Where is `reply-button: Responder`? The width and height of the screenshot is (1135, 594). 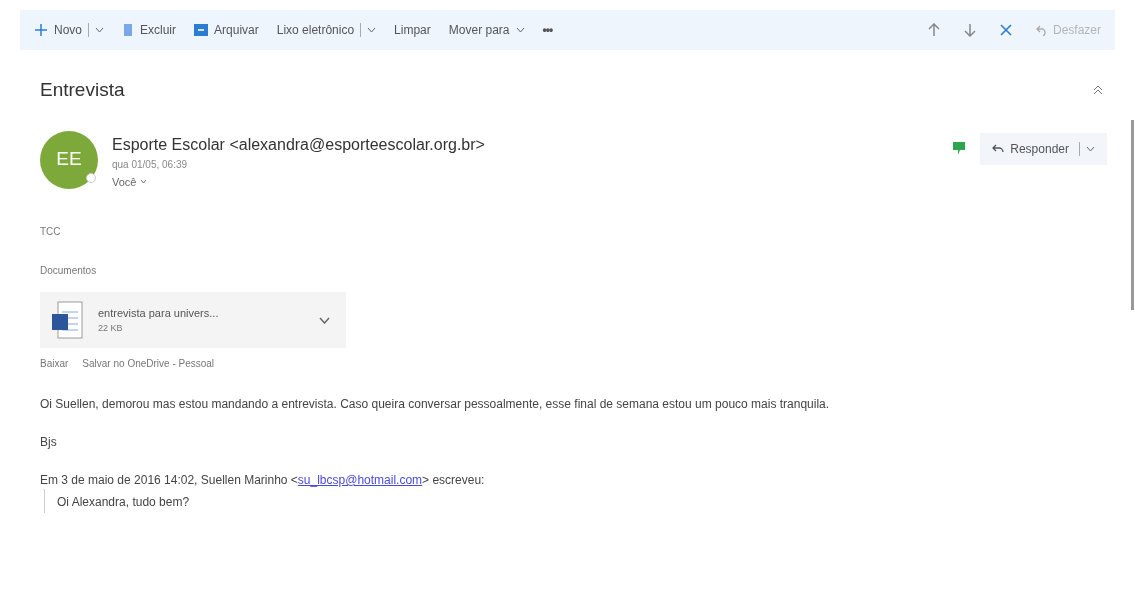 reply-button: Responder is located at coordinates (1043, 148).